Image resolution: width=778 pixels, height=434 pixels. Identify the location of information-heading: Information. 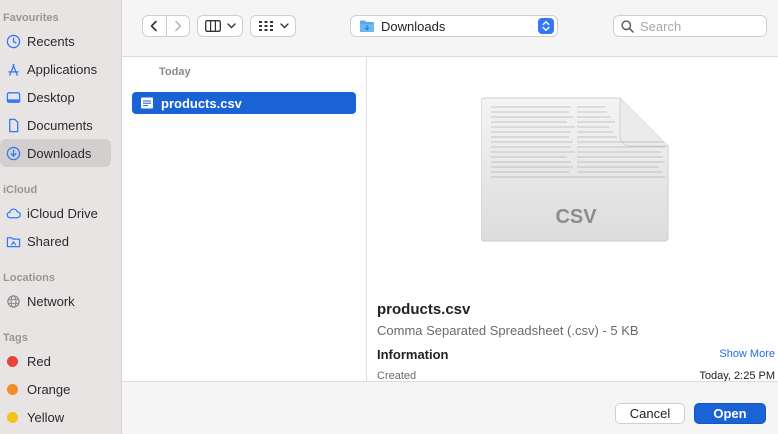
(413, 354).